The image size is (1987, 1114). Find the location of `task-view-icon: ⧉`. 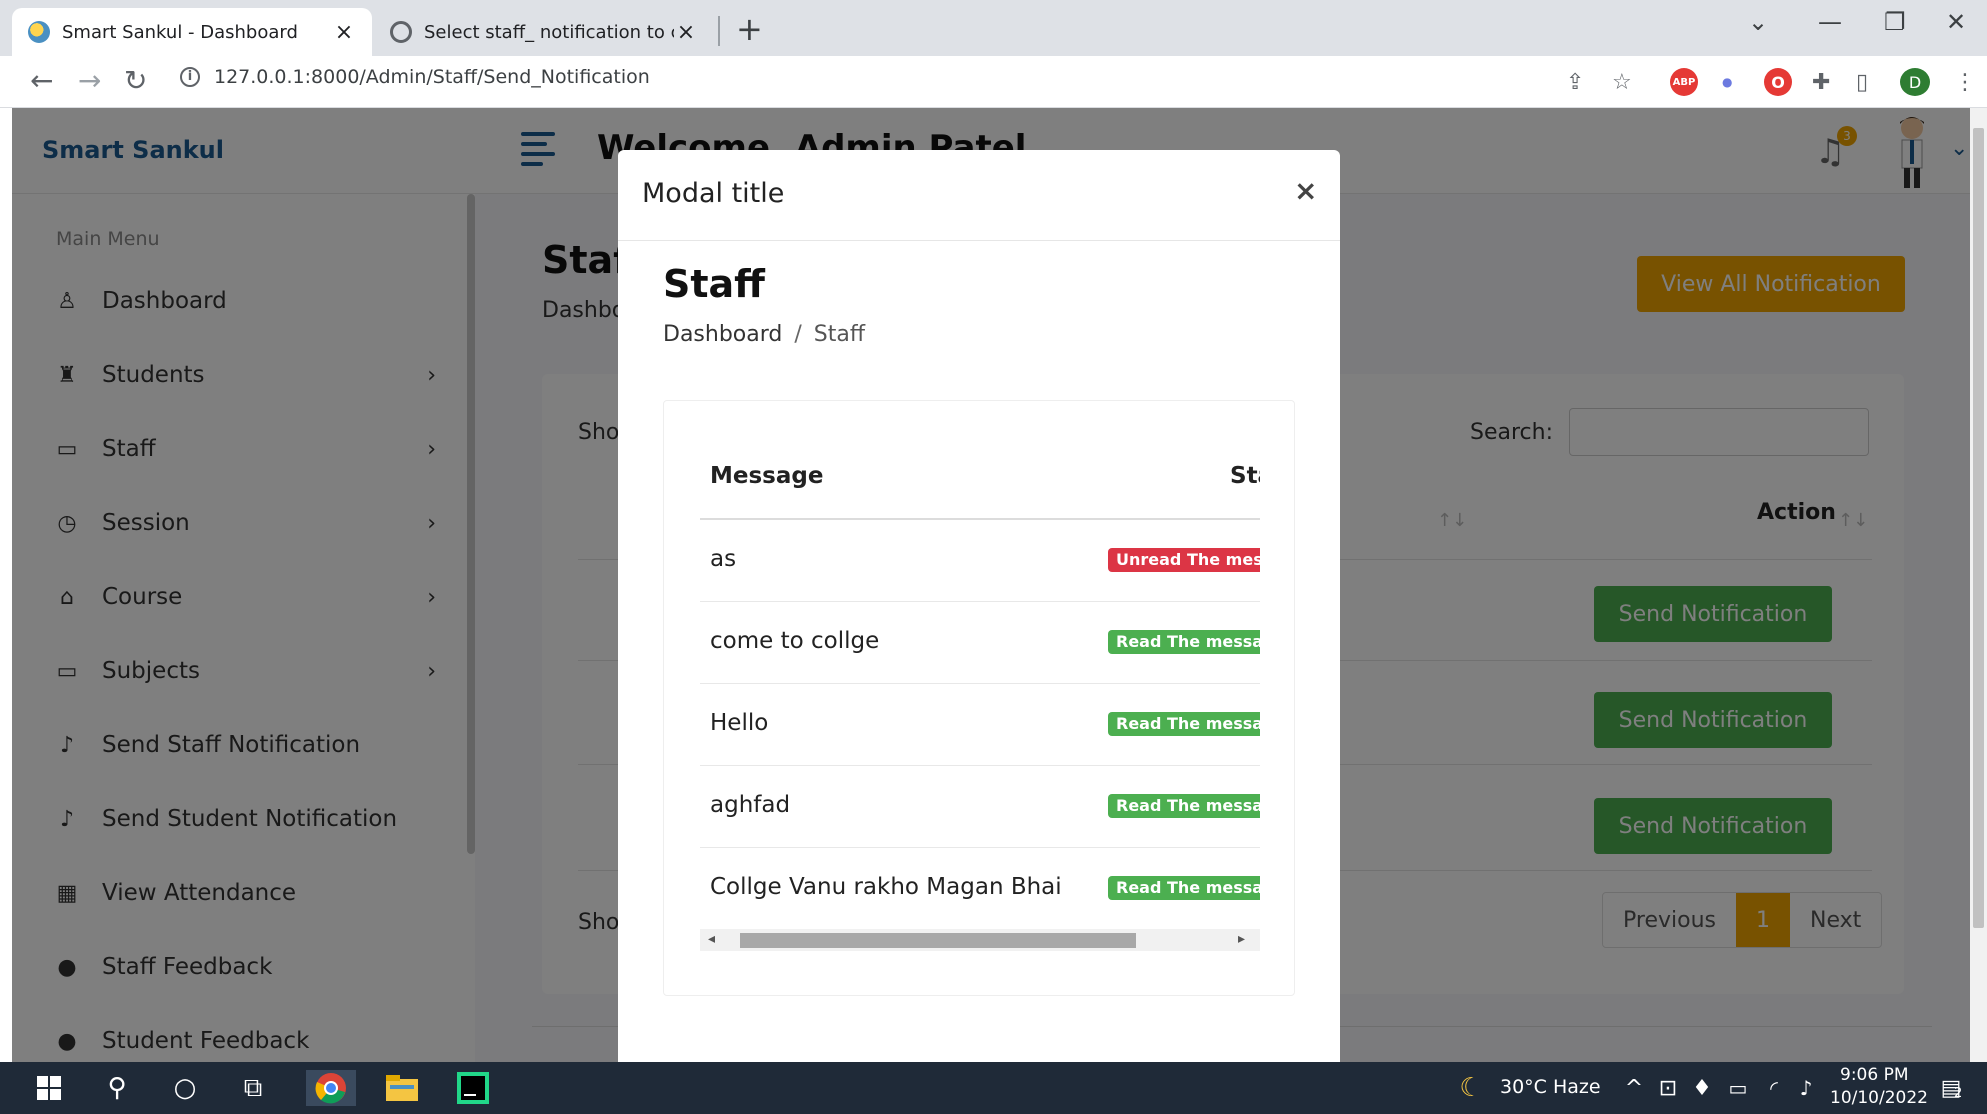

task-view-icon: ⧉ is located at coordinates (253, 1088).